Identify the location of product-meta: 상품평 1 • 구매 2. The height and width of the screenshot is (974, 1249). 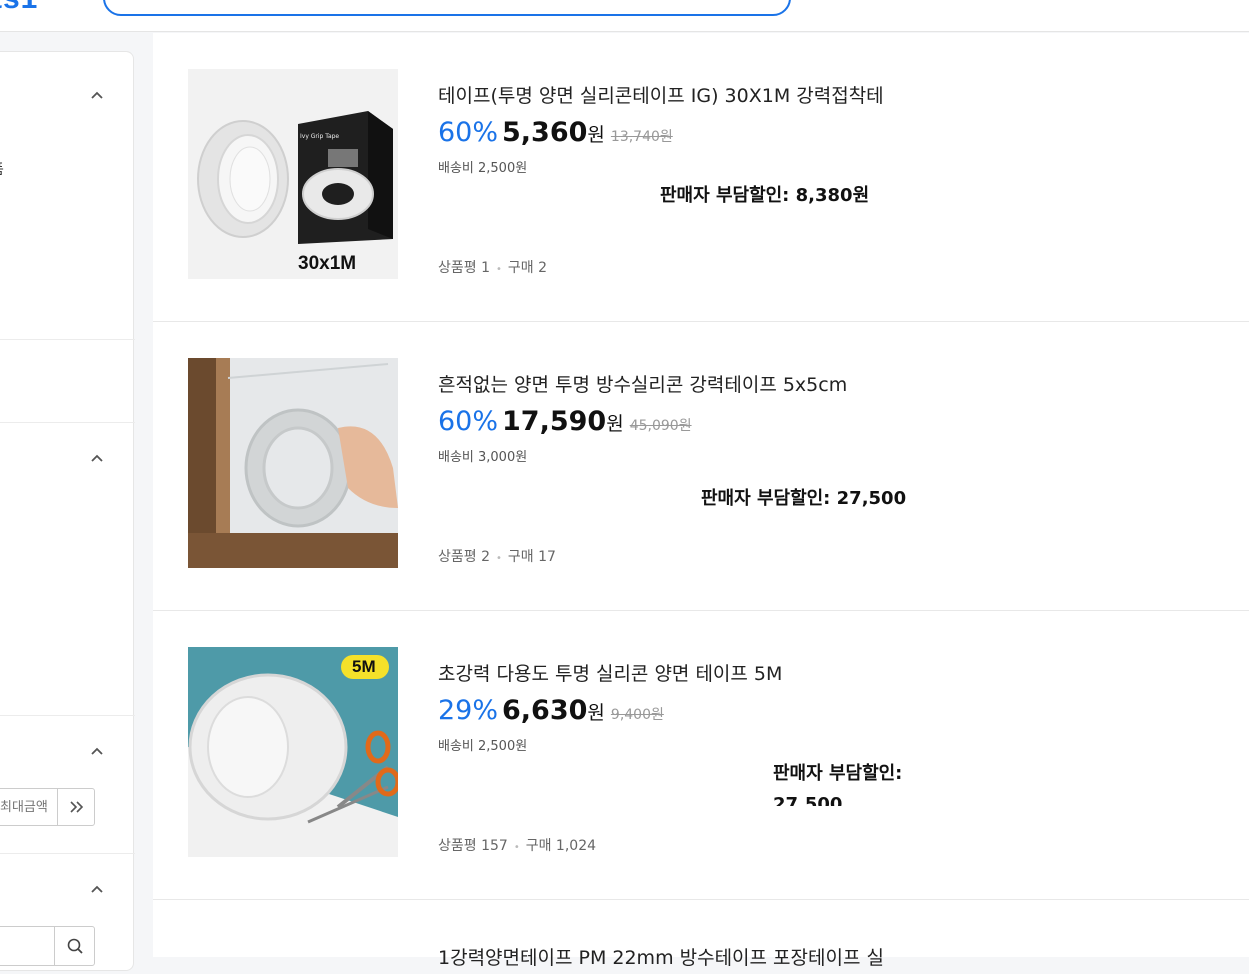
(493, 268).